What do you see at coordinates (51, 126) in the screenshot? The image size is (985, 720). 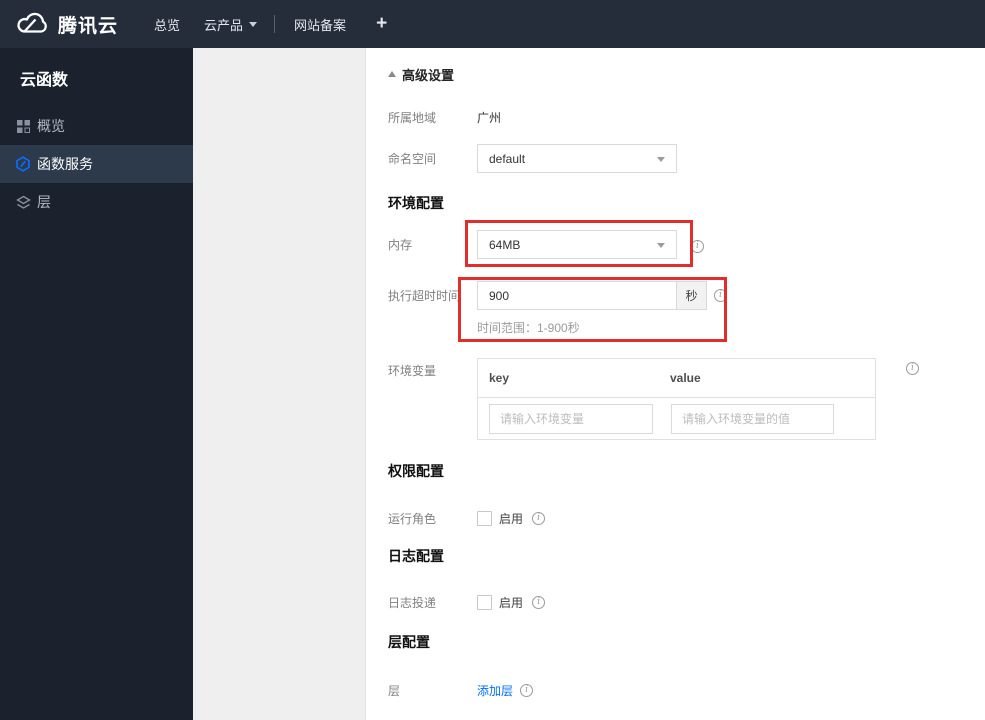 I see `sidebar-item-label: 概览` at bounding box center [51, 126].